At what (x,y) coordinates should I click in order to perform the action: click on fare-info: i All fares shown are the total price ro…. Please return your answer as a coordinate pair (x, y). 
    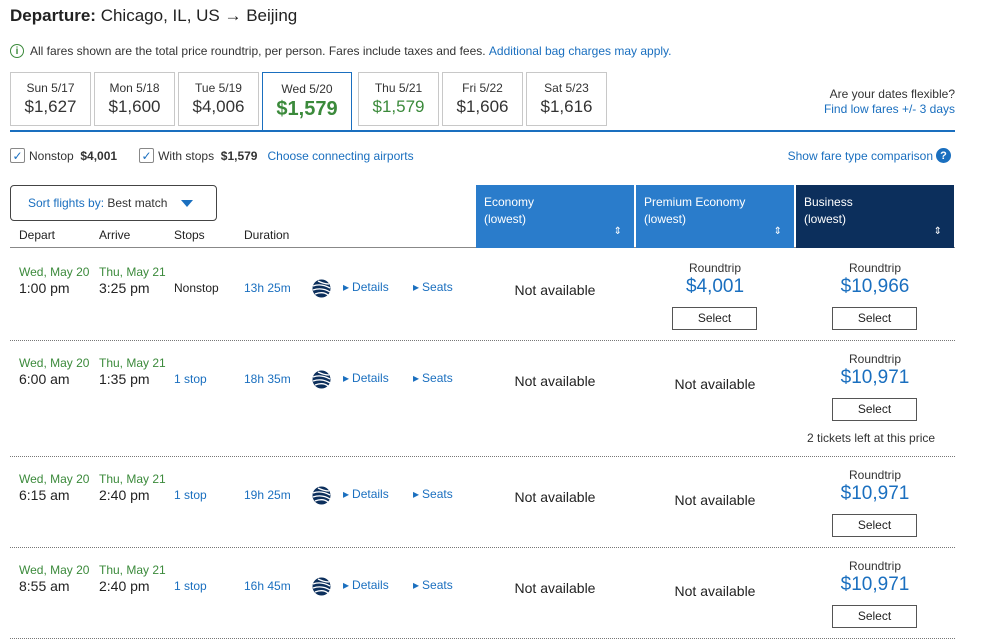
    Looking at the image, I should click on (340, 51).